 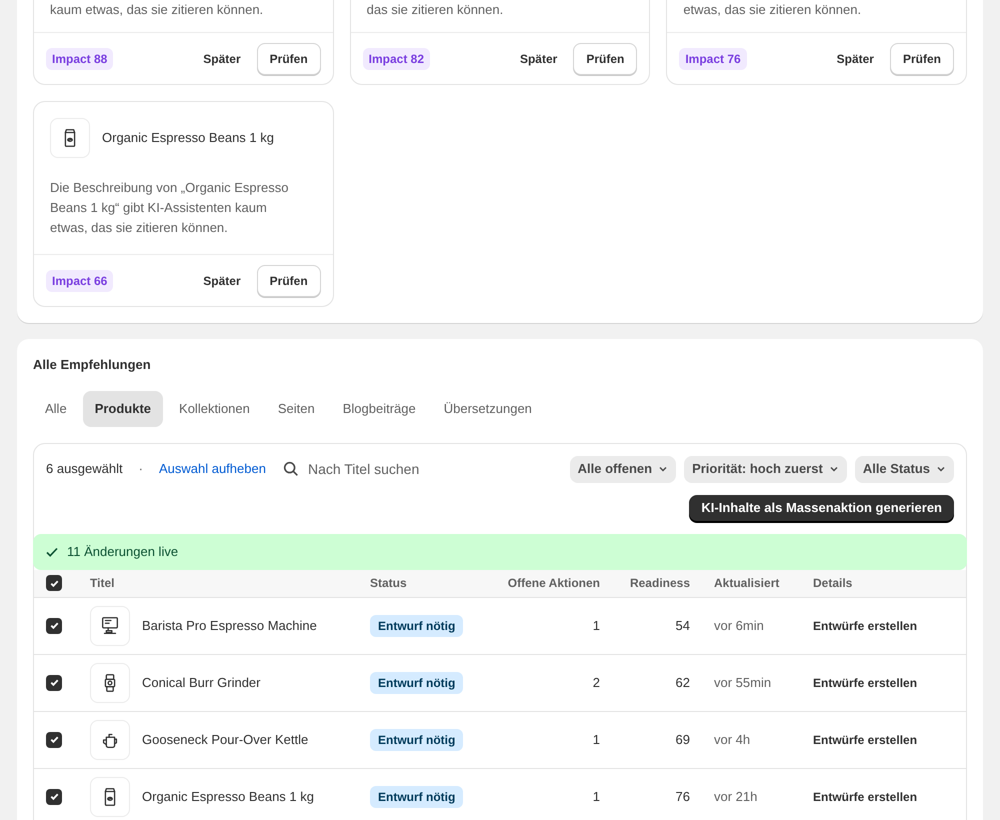 I want to click on column-header: Readiness, so click(x=659, y=583).